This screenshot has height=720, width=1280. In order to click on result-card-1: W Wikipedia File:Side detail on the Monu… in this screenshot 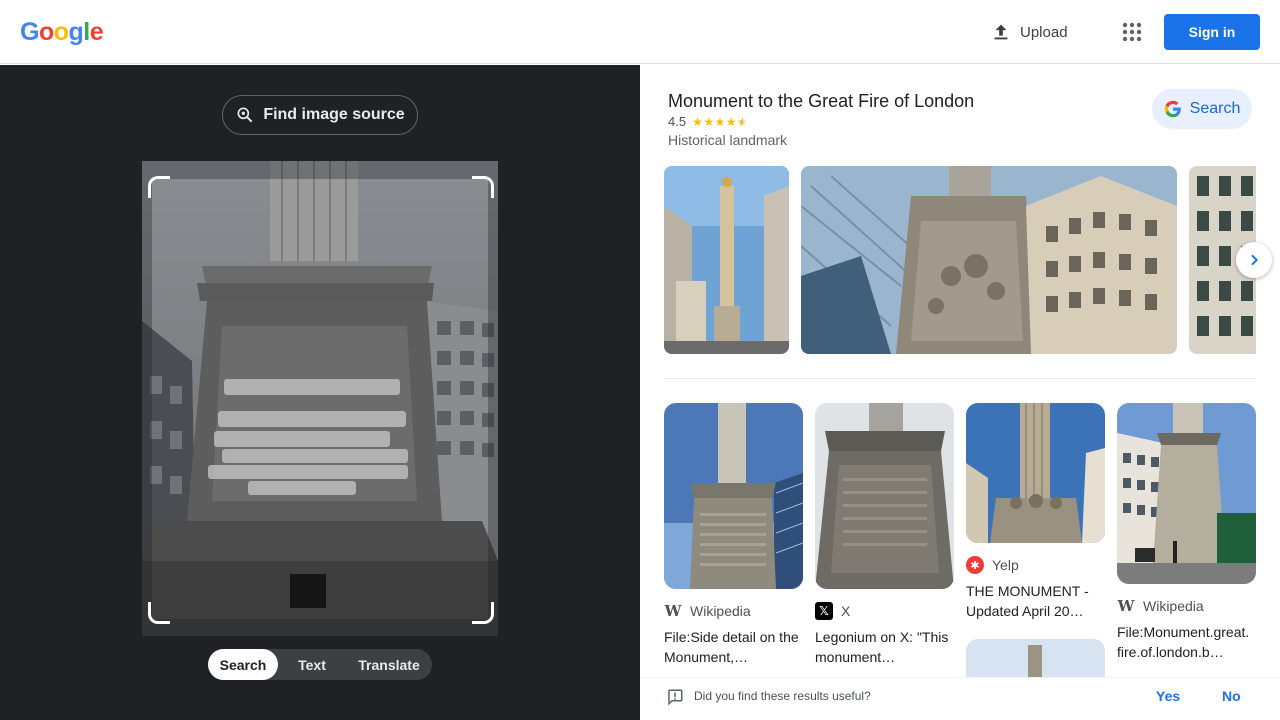, I will do `click(733, 535)`.